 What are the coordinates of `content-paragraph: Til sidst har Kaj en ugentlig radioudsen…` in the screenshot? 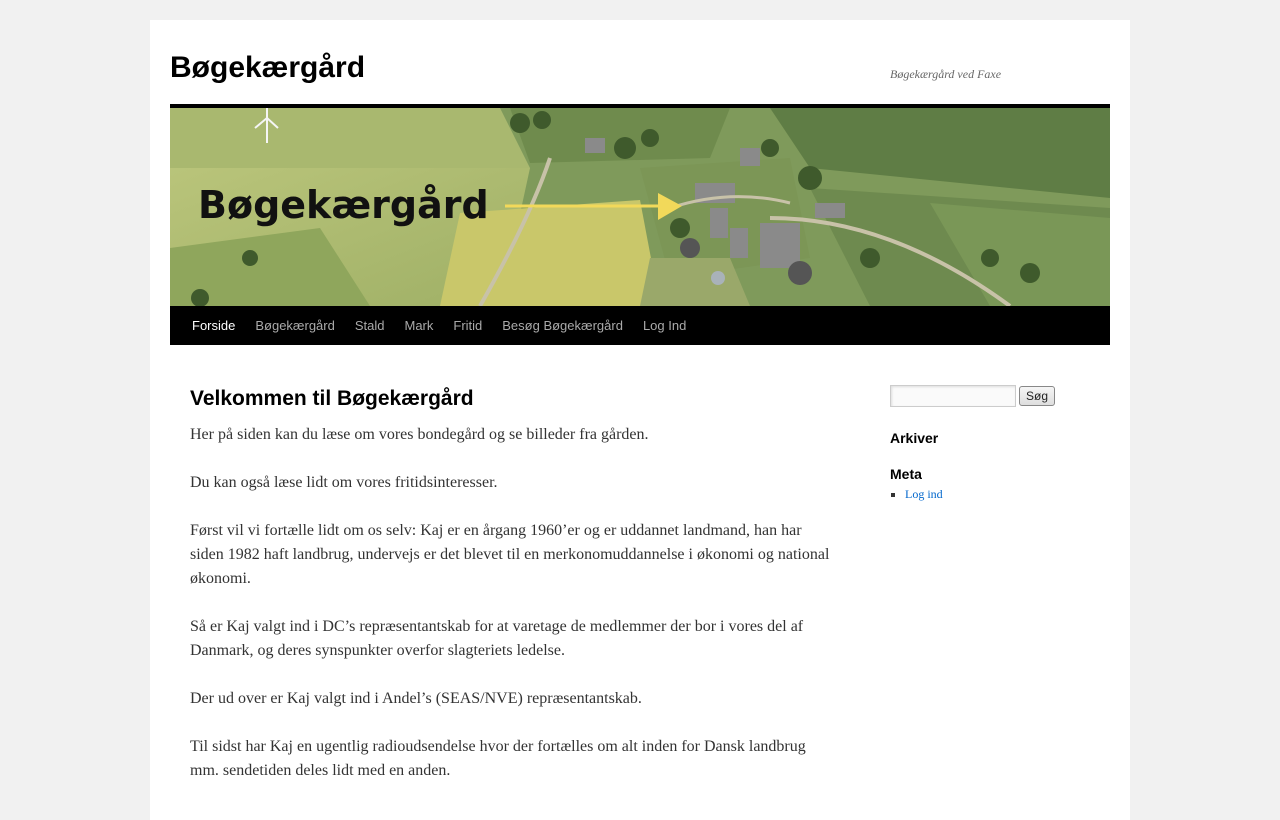 It's located at (498, 758).